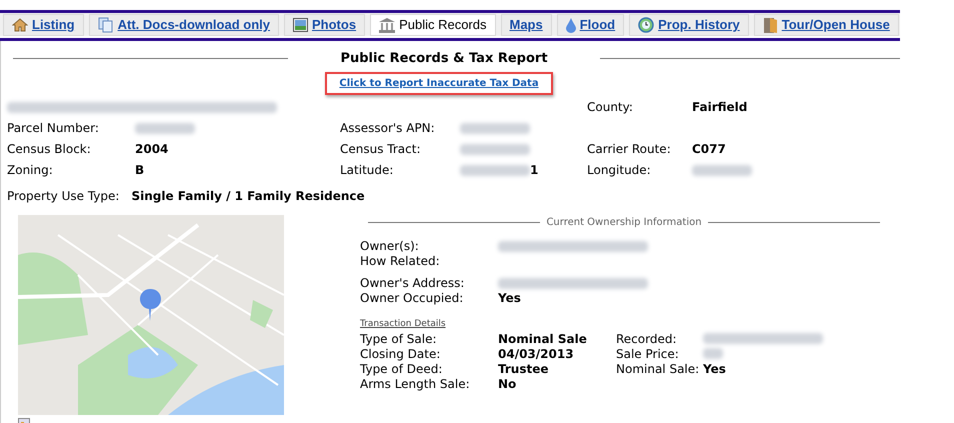 This screenshot has width=954, height=423. Describe the element at coordinates (526, 25) in the screenshot. I see `tab: Maps` at that location.